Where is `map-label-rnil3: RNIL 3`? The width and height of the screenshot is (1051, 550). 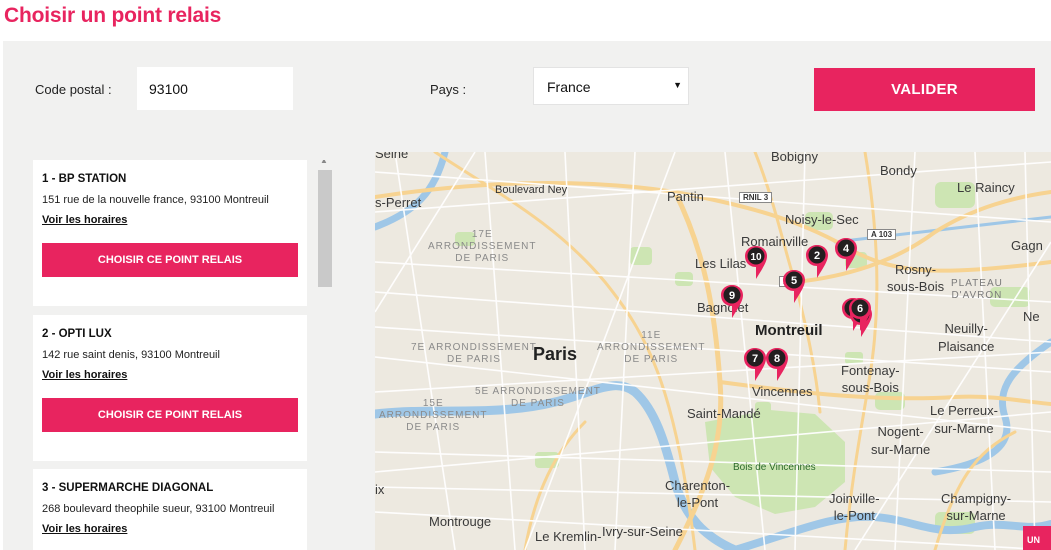
map-label-rnil3: RNIL 3 is located at coordinates (756, 197).